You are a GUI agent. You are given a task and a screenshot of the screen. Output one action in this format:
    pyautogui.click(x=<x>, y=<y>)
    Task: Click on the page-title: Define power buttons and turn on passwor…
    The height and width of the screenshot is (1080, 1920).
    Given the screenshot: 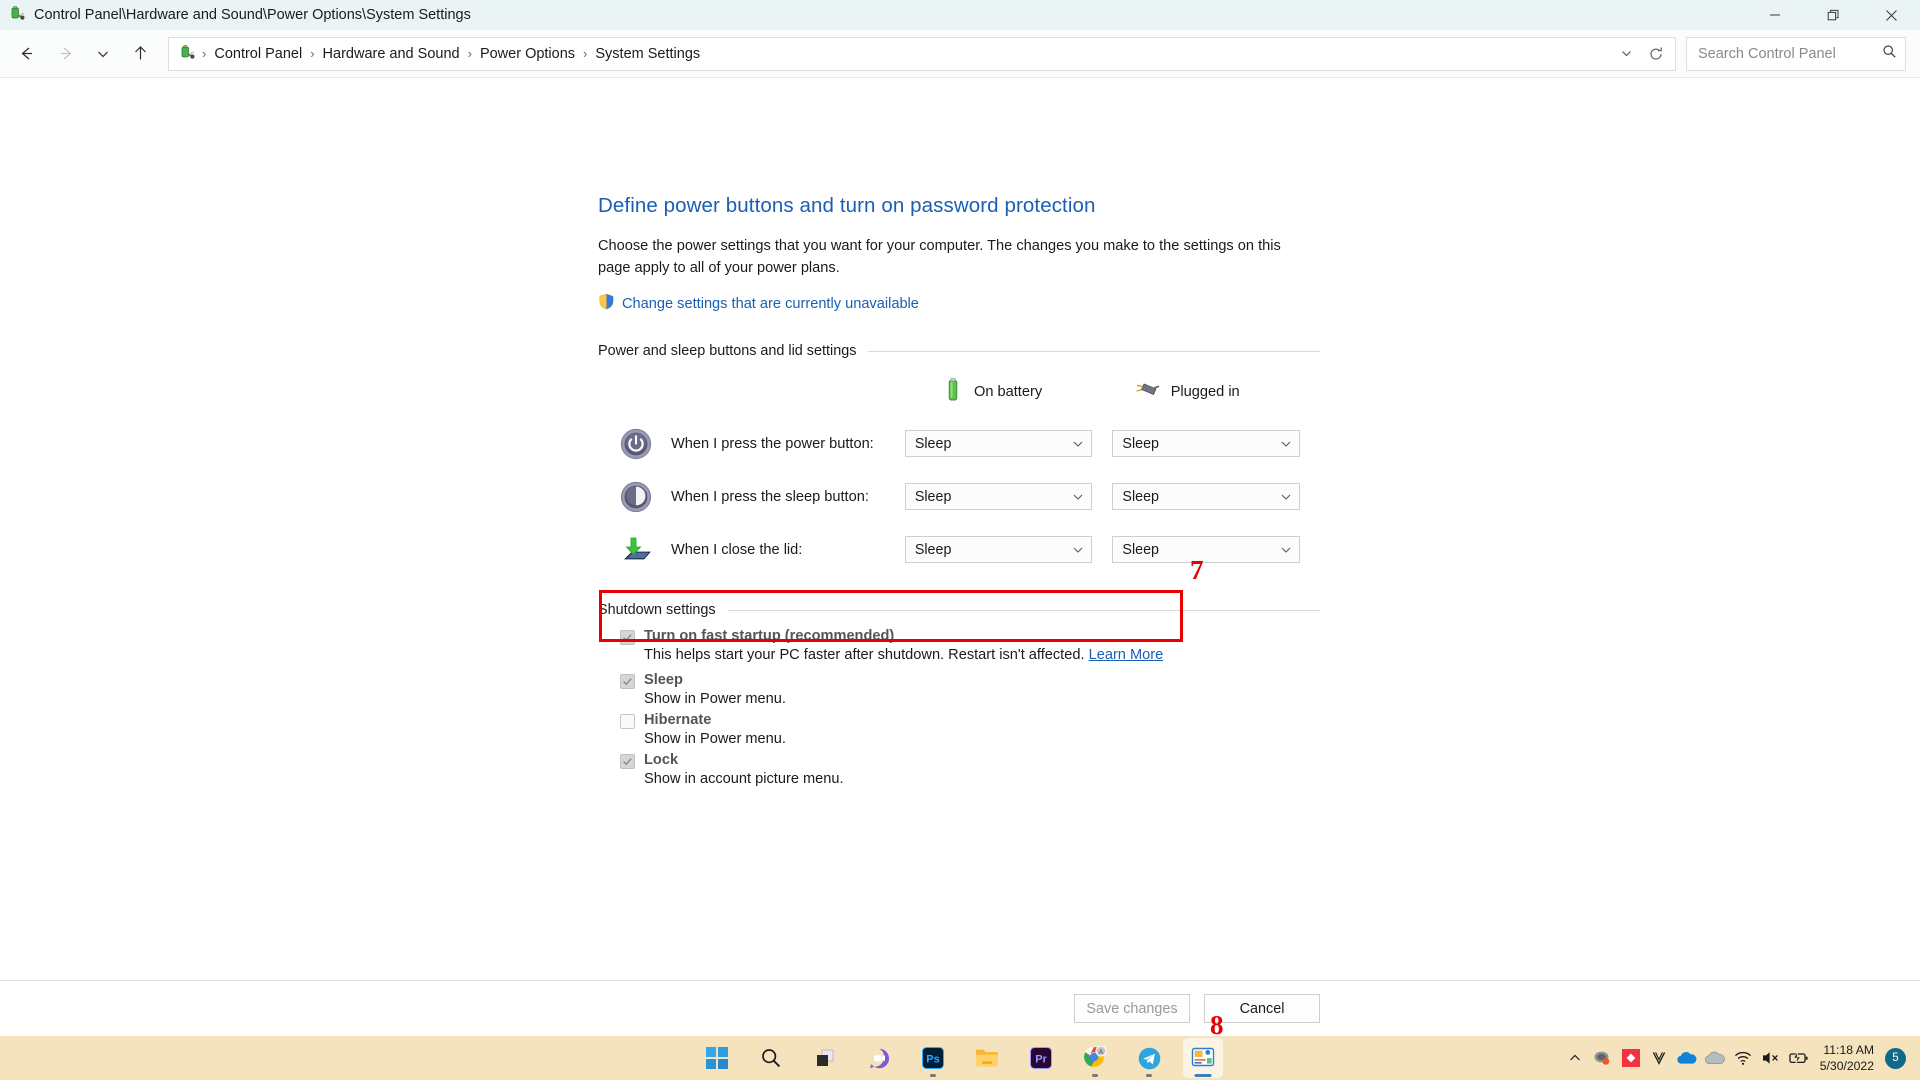 What is the action you would take?
    pyautogui.click(x=847, y=205)
    